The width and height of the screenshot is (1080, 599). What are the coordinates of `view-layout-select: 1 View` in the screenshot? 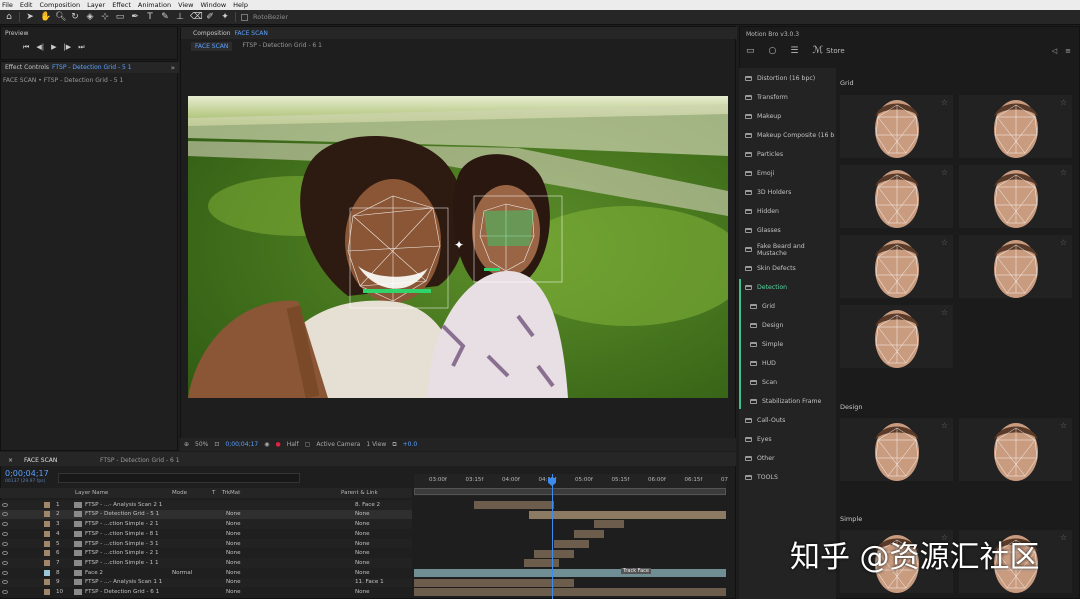 It's located at (376, 444).